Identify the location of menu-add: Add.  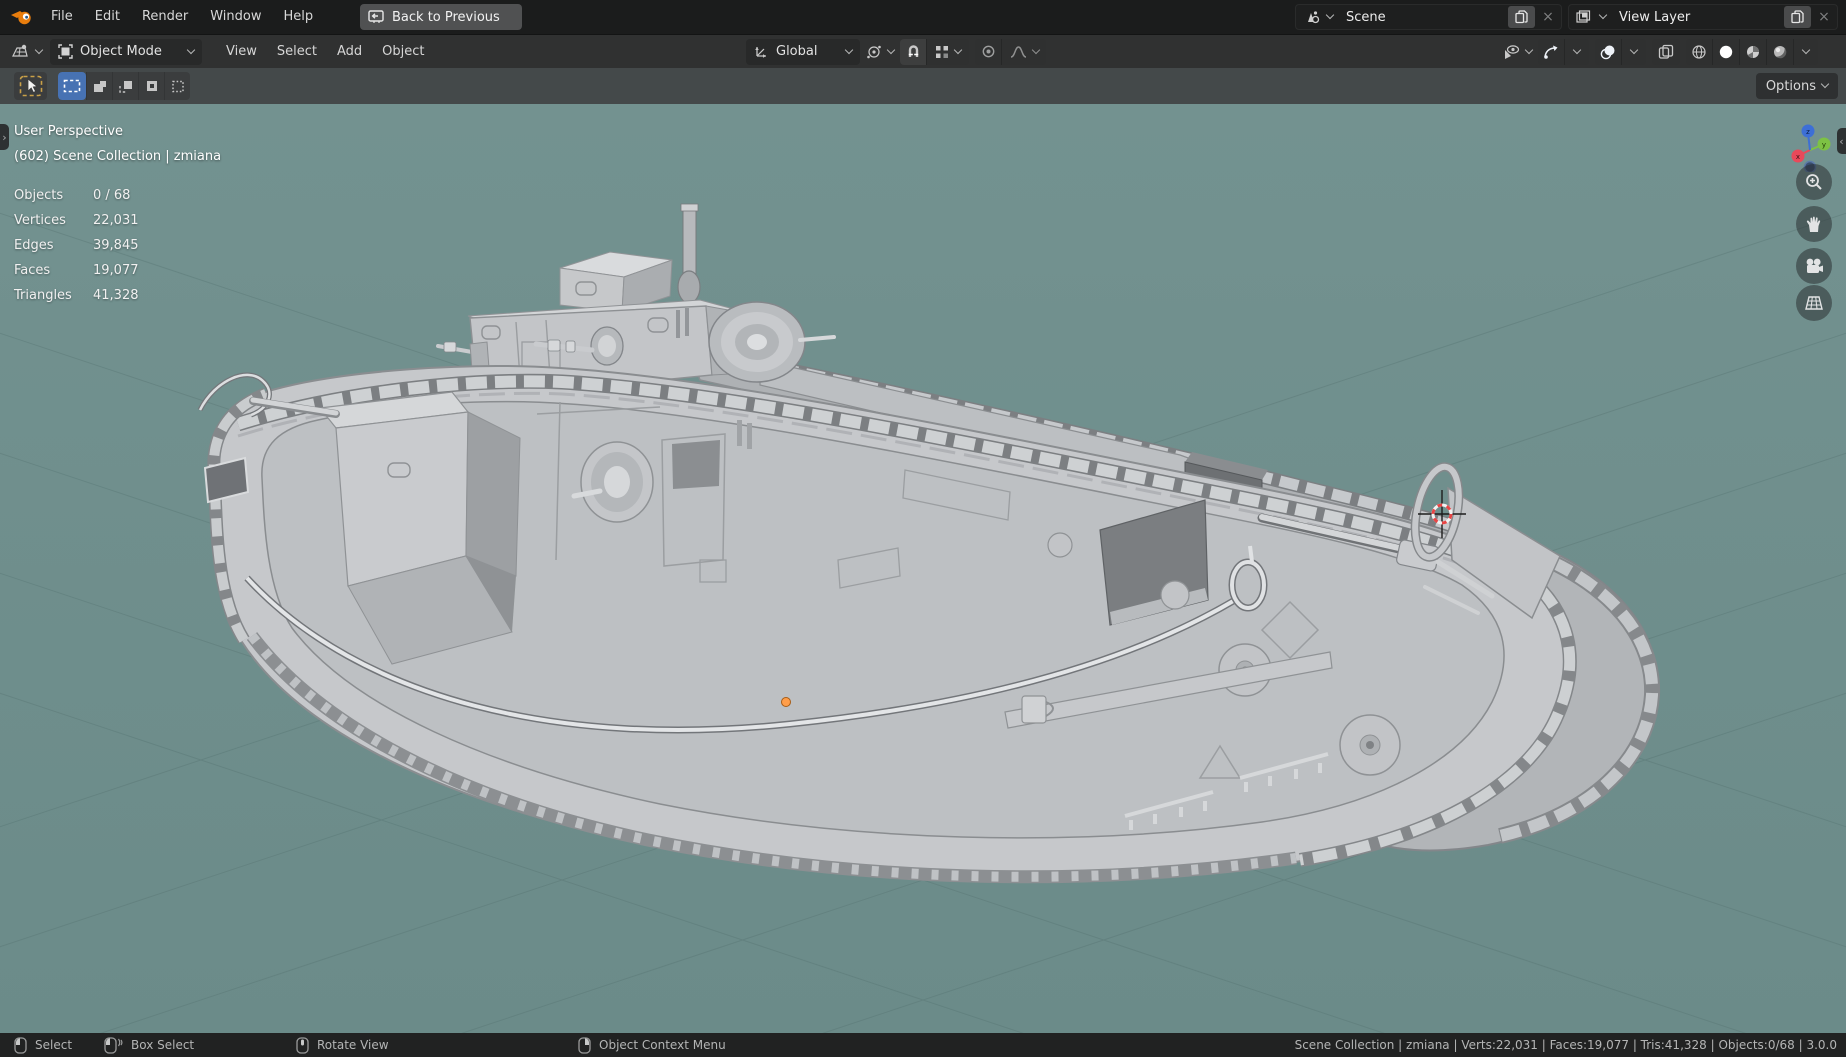
(349, 51).